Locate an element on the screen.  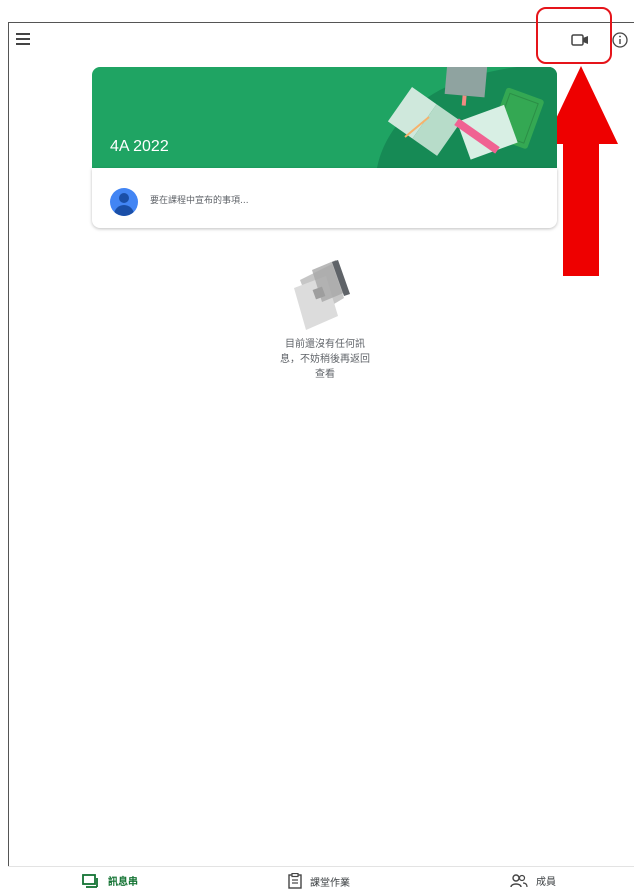
stream-icon is located at coordinates (90, 880).